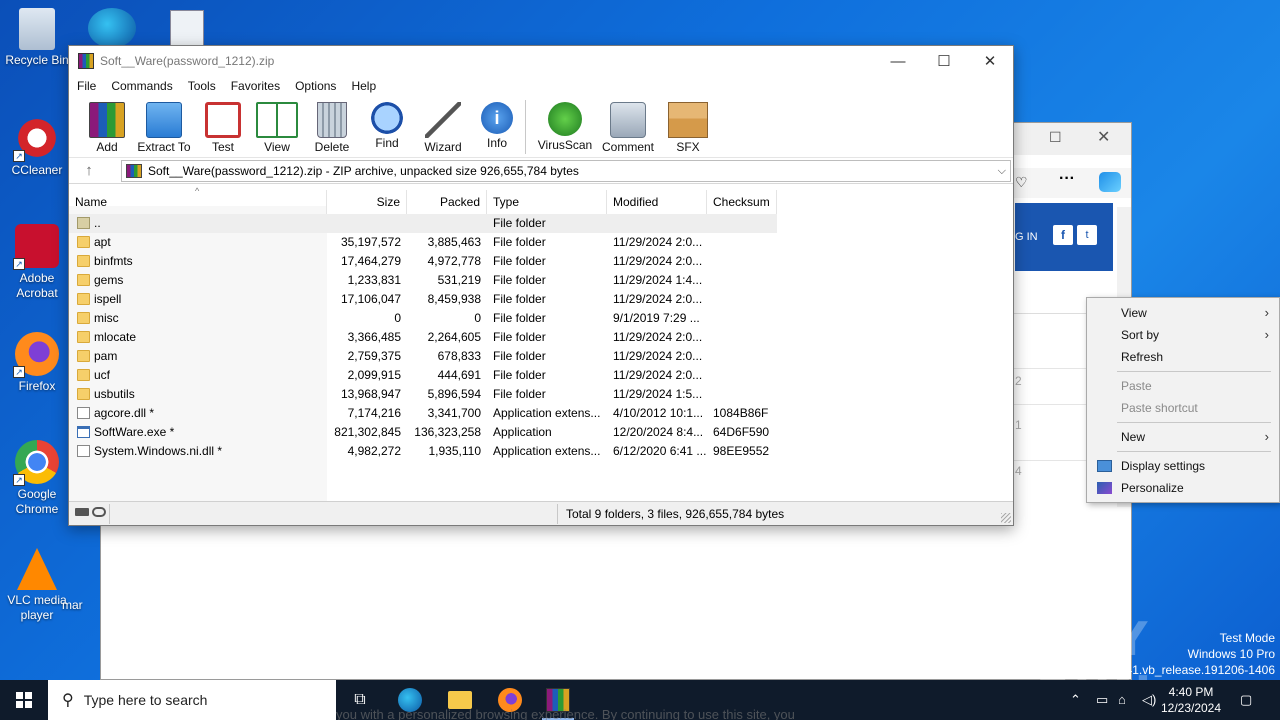  I want to click on extract-to-button: Extract To, so click(164, 125).